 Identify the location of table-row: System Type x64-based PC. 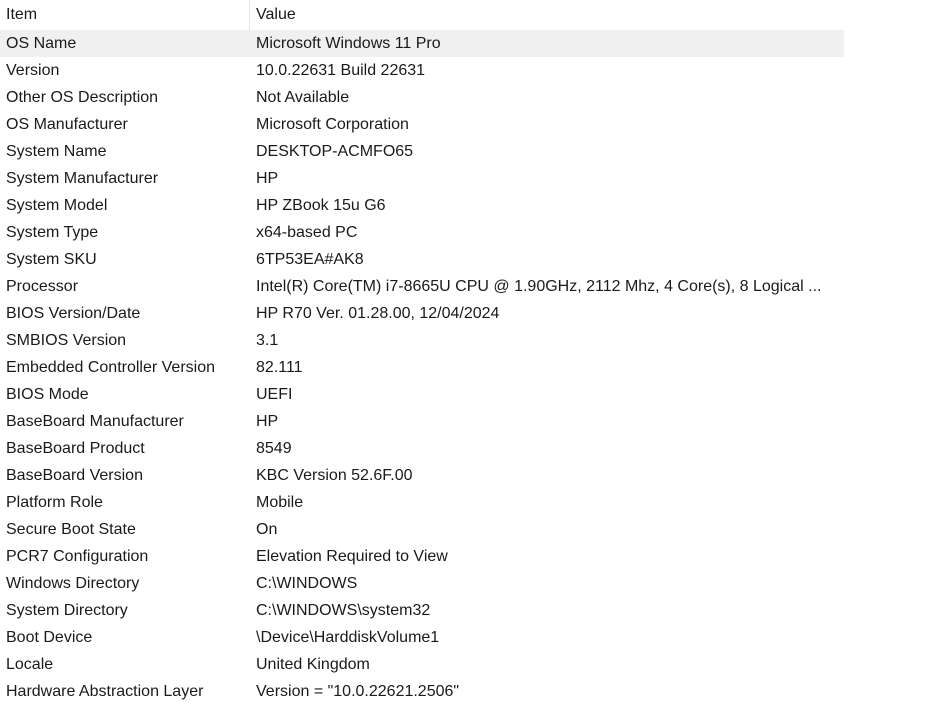
(422, 232).